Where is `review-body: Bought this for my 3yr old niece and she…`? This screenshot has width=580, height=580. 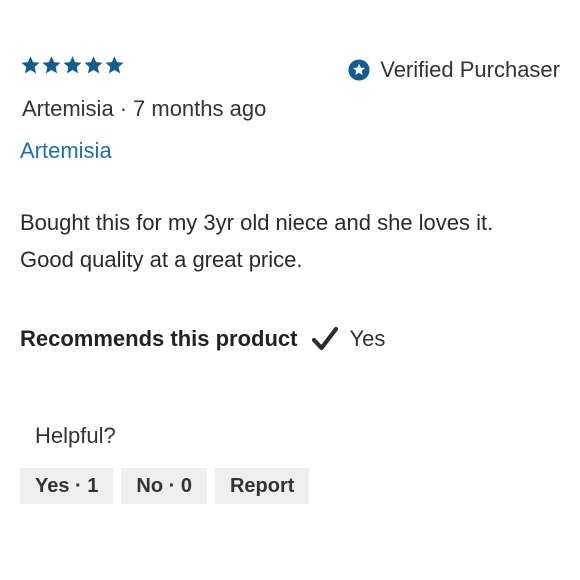
review-body: Bought this for my 3yr old niece and she… is located at coordinates (257, 241).